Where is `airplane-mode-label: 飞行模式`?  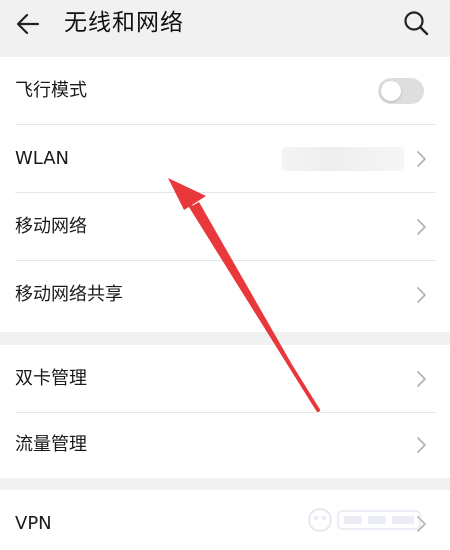 airplane-mode-label: 飞行模式 is located at coordinates (51, 90).